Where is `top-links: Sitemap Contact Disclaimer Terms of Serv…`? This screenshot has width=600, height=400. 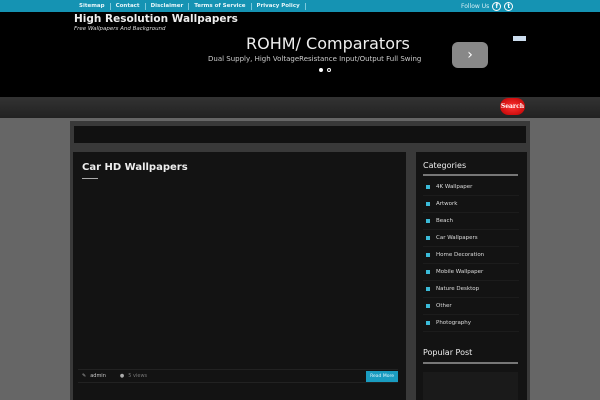
top-links: Sitemap Contact Disclaimer Terms of Serv… is located at coordinates (190, 6).